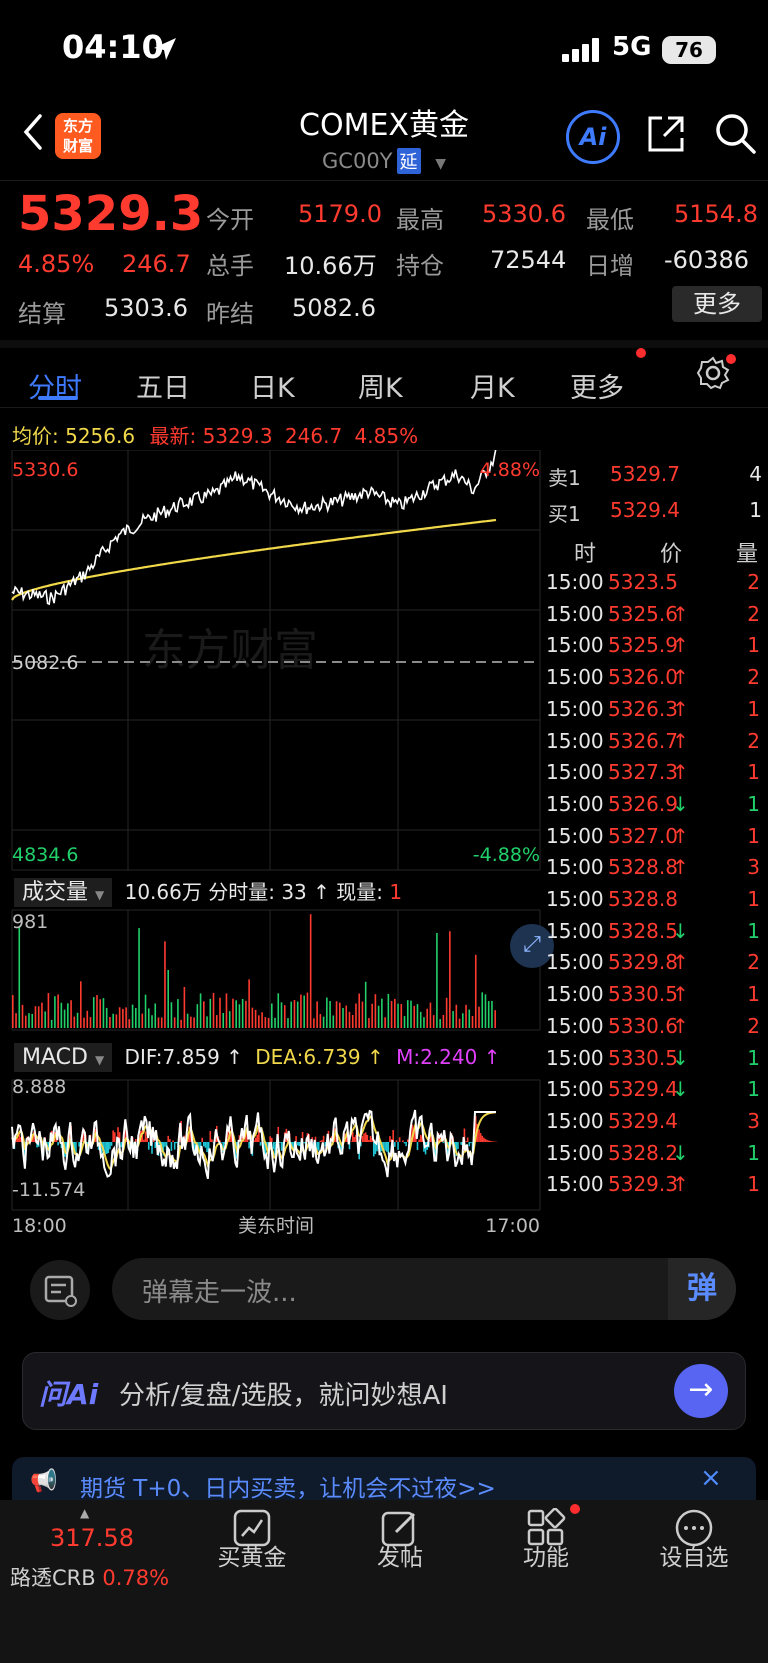 This screenshot has width=768, height=1663. Describe the element at coordinates (330, 266) in the screenshot. I see `volume-value: 10.66万` at that location.